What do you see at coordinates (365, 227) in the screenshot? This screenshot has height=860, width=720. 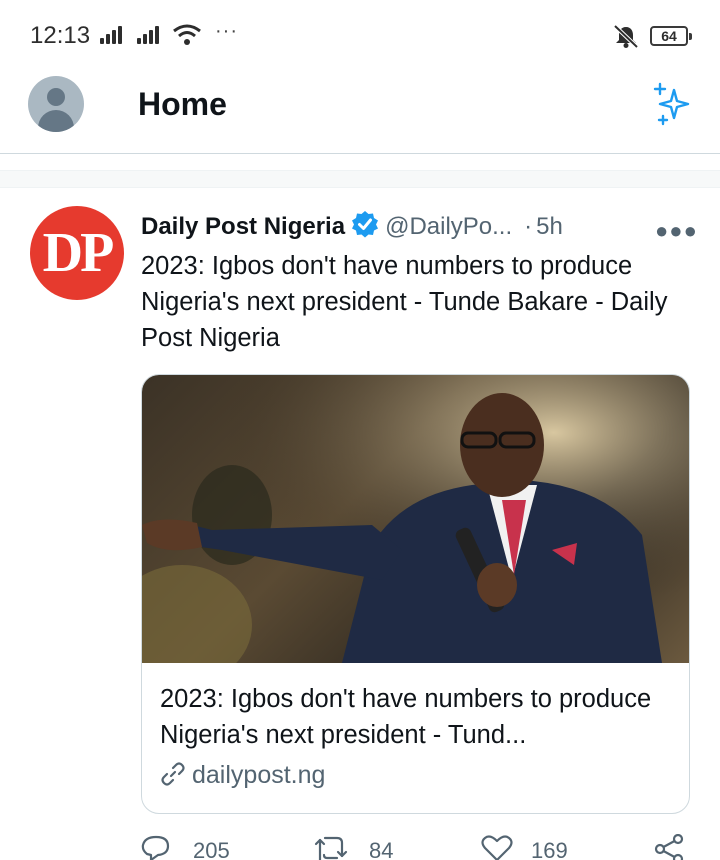 I see `verified-badge-icon` at bounding box center [365, 227].